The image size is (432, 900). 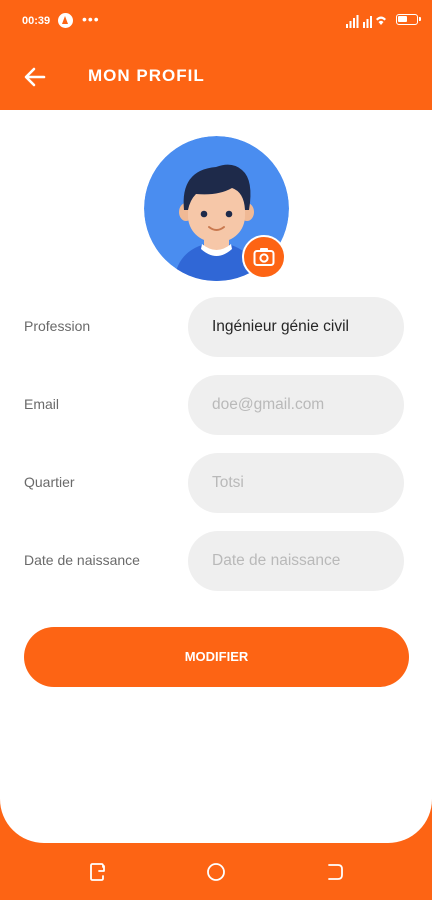 I want to click on camera-icon, so click(x=264, y=257).